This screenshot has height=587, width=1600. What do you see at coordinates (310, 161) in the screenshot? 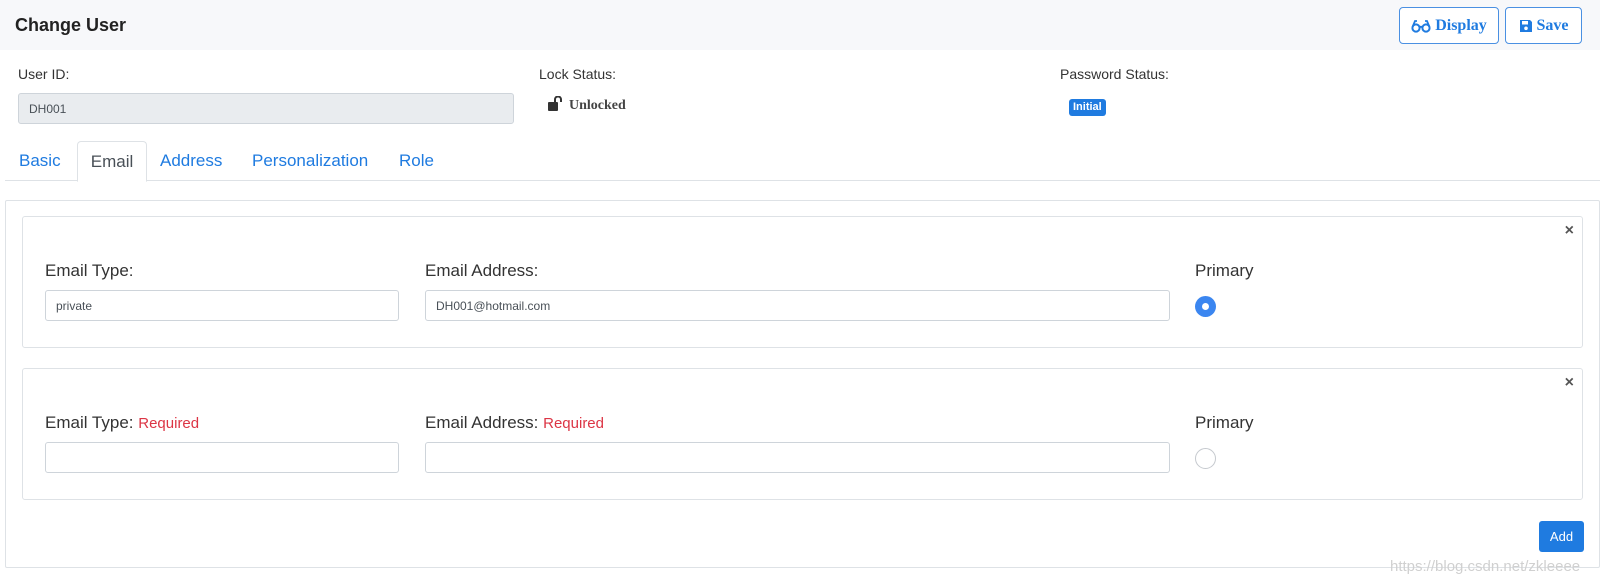
I see `tab-personalization: Personalization` at bounding box center [310, 161].